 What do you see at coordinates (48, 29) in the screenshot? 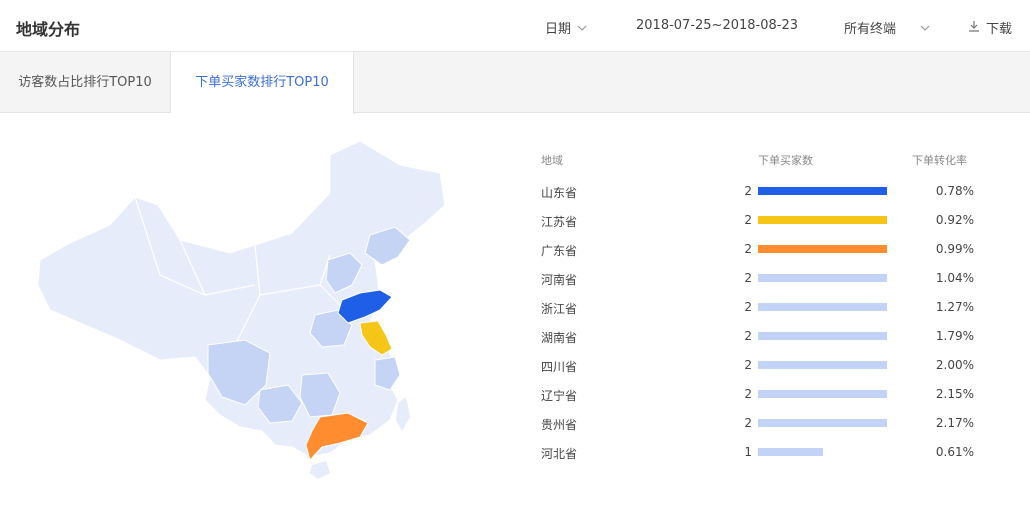
I see `panel-title: 地域分布` at bounding box center [48, 29].